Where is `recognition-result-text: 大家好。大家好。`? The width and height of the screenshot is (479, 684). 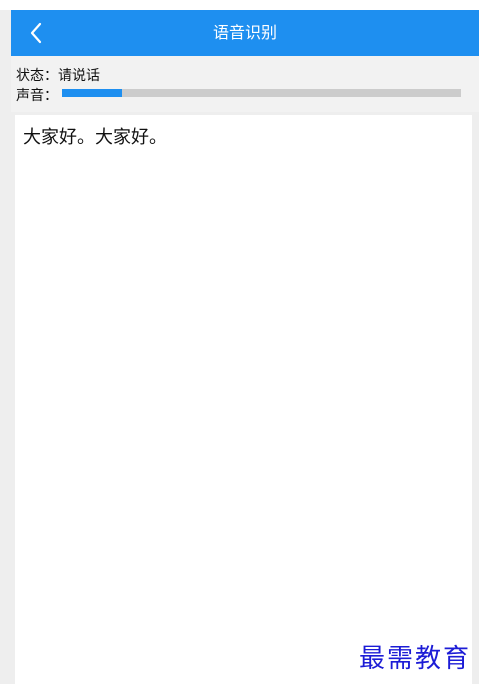
recognition-result-text: 大家好。大家好。 is located at coordinates (95, 137).